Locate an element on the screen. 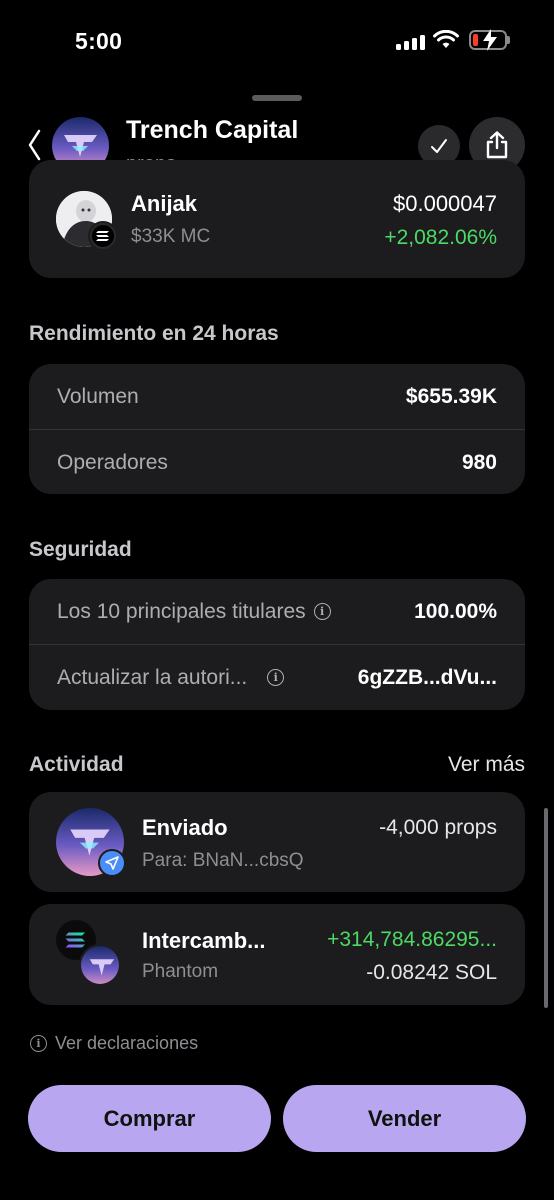 The image size is (554, 1200). token-logo-avatar is located at coordinates (100, 965).